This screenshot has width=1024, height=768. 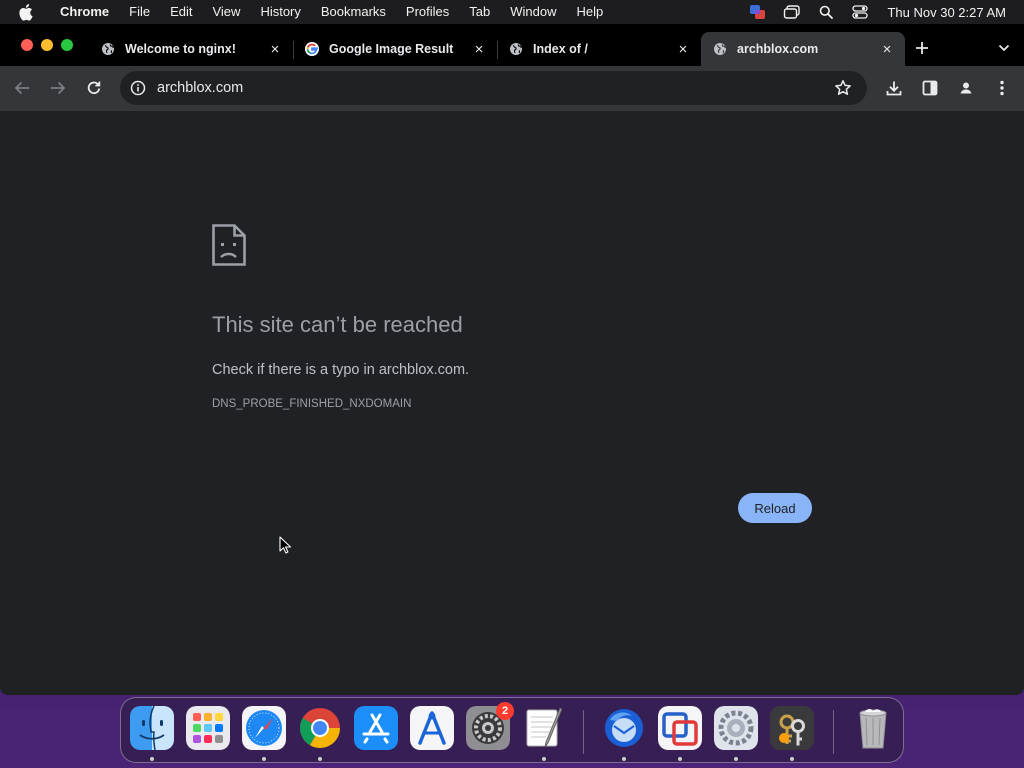 I want to click on profile-avatar-icon, so click(x=966, y=88).